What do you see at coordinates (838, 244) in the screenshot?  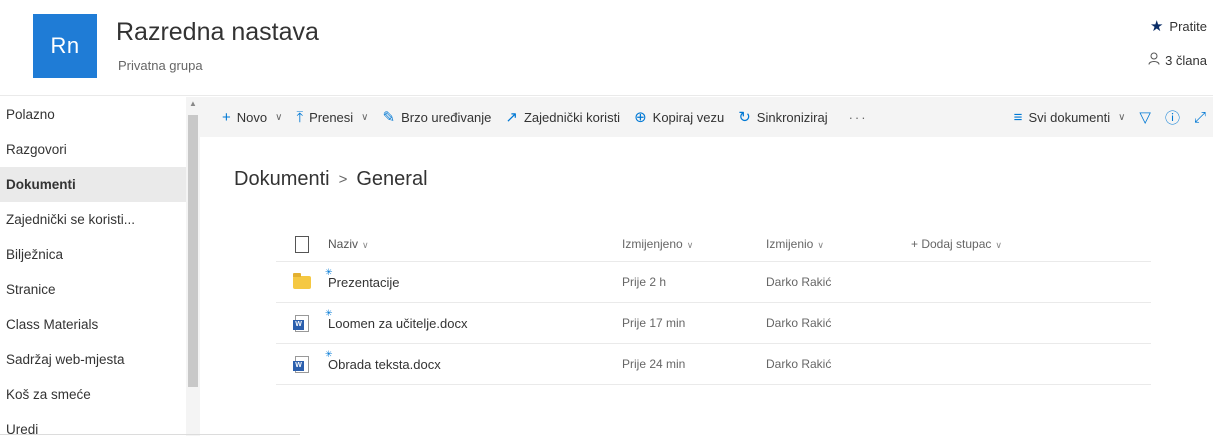 I see `column-modified-by: Izmijenio ∨` at bounding box center [838, 244].